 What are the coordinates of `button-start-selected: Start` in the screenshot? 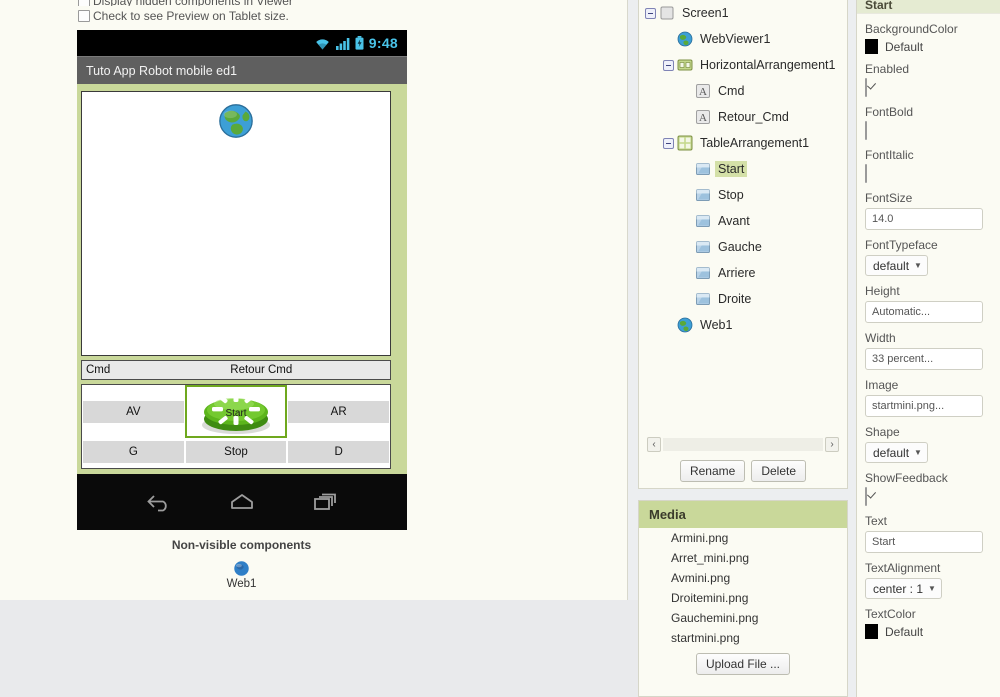 It's located at (236, 411).